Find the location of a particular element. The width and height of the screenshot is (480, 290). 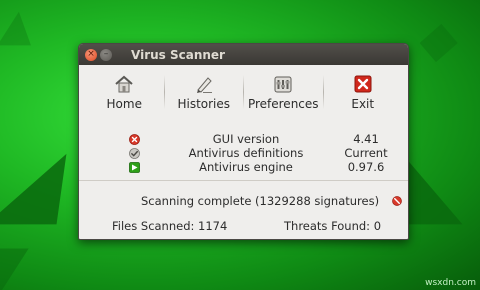

exit-icon is located at coordinates (363, 84).